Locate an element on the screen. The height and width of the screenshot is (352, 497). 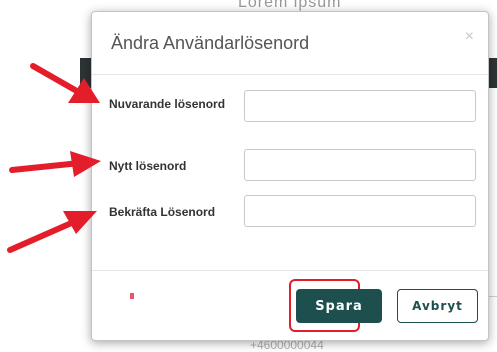
confirm-password-input is located at coordinates (360, 211).